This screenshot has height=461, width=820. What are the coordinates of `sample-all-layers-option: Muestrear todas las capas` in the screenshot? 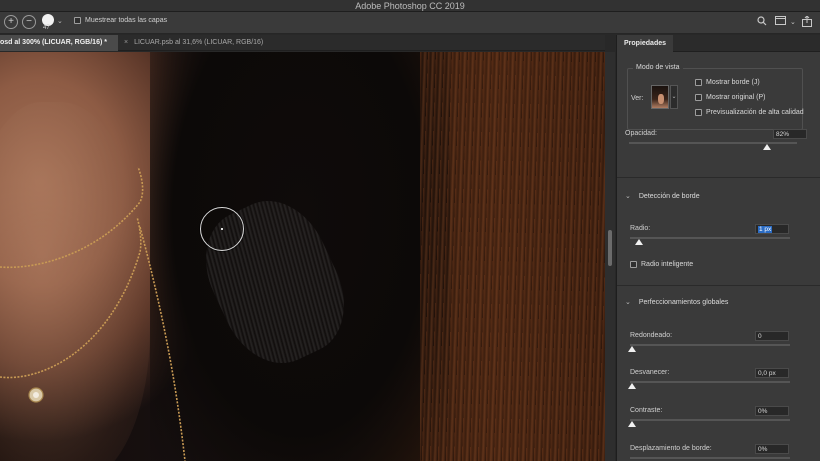 It's located at (120, 20).